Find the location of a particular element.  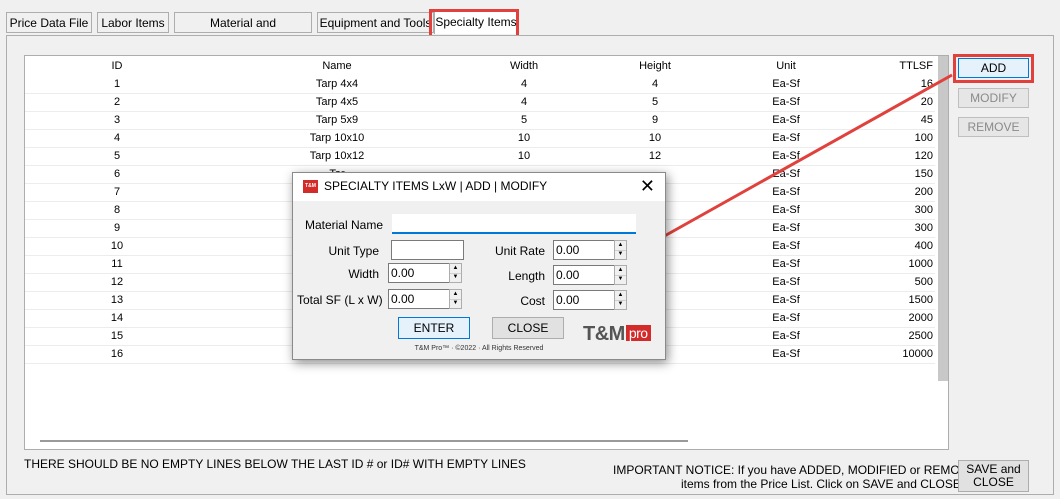

horizontal-scrollbar is located at coordinates (364, 441).